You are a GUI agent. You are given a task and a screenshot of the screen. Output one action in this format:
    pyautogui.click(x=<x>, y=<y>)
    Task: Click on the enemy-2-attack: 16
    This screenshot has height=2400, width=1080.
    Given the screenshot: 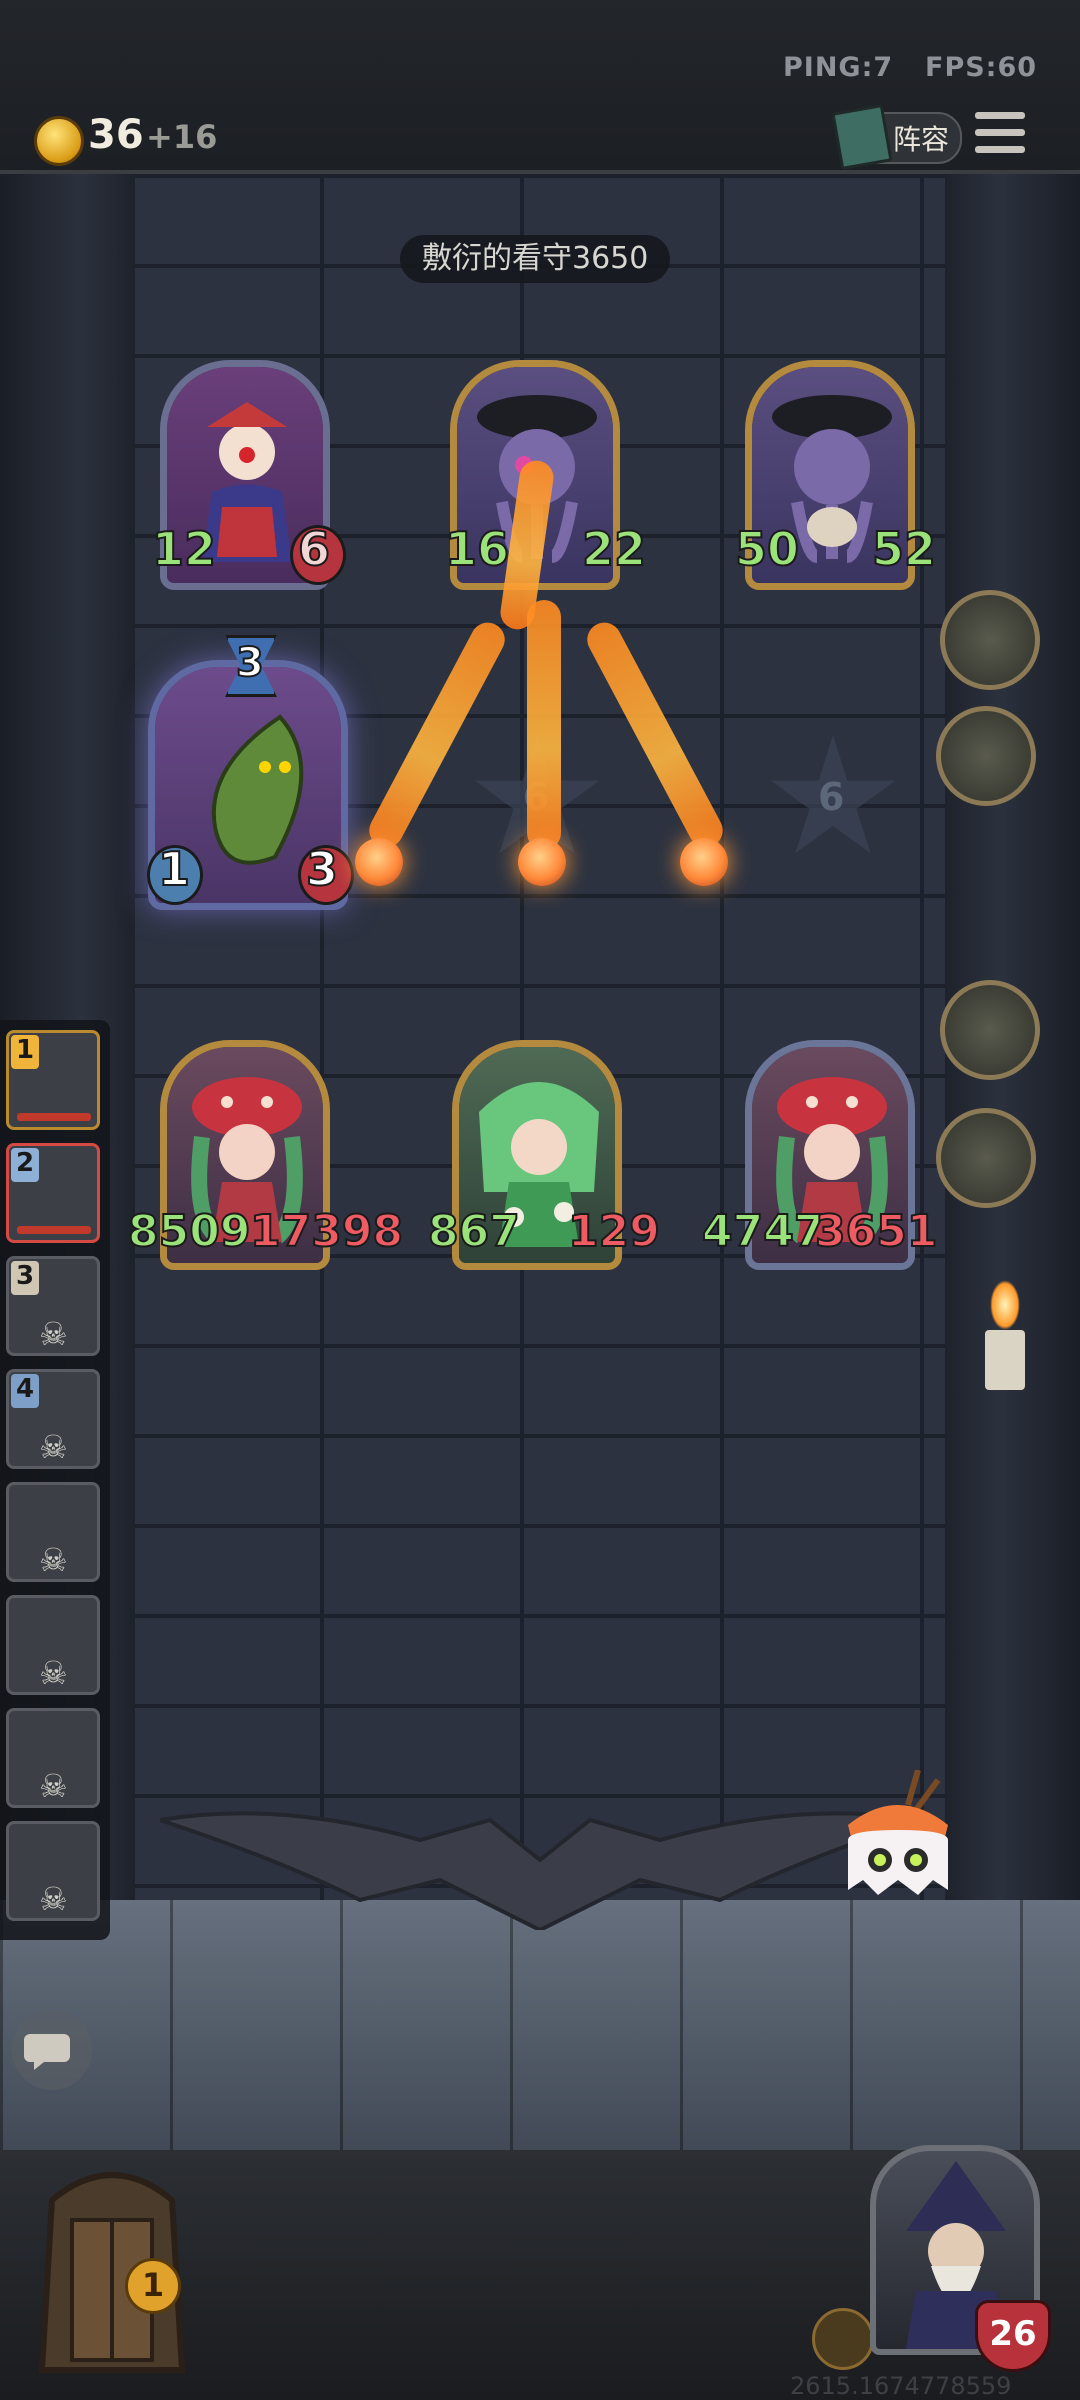 What is the action you would take?
    pyautogui.click(x=477, y=549)
    